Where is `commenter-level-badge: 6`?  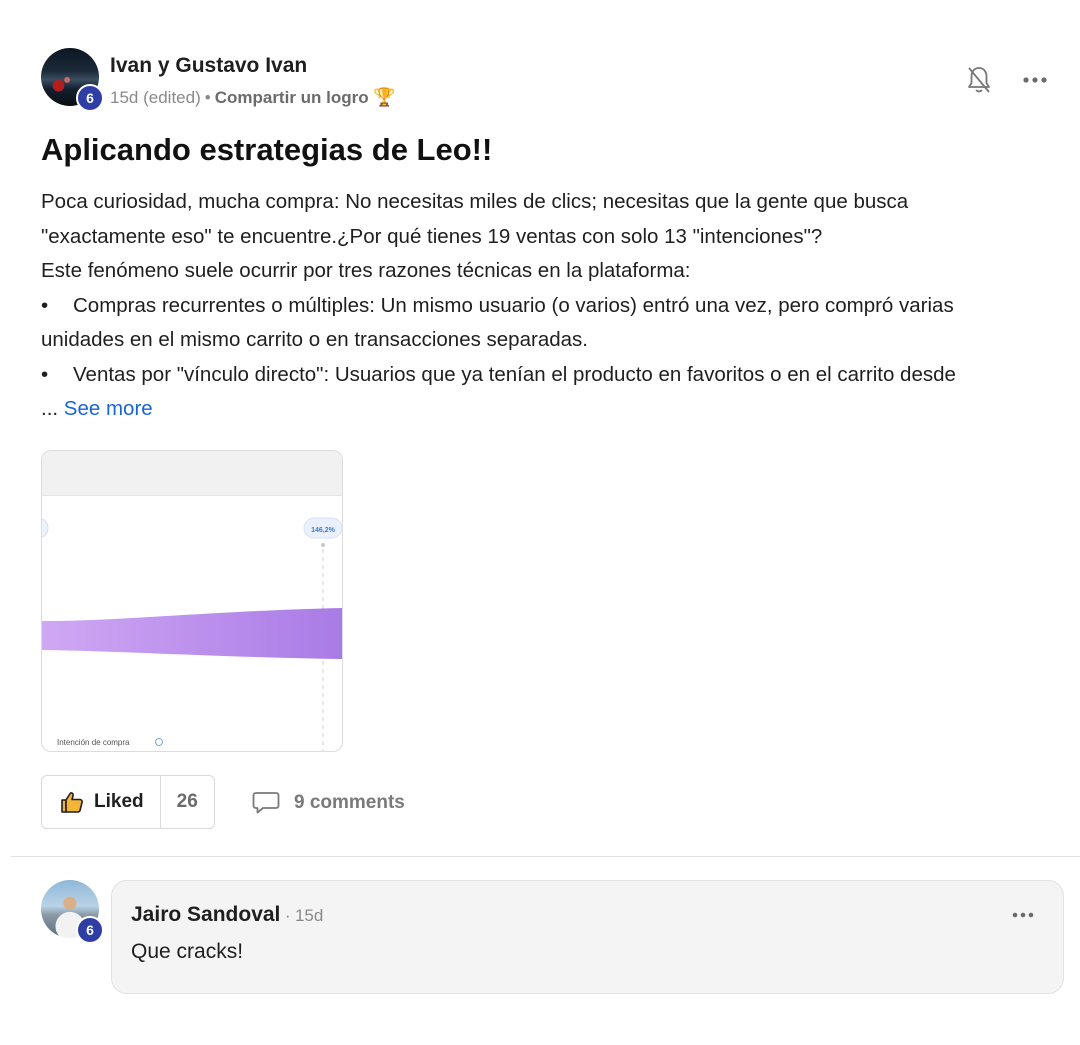 commenter-level-badge: 6 is located at coordinates (90, 930).